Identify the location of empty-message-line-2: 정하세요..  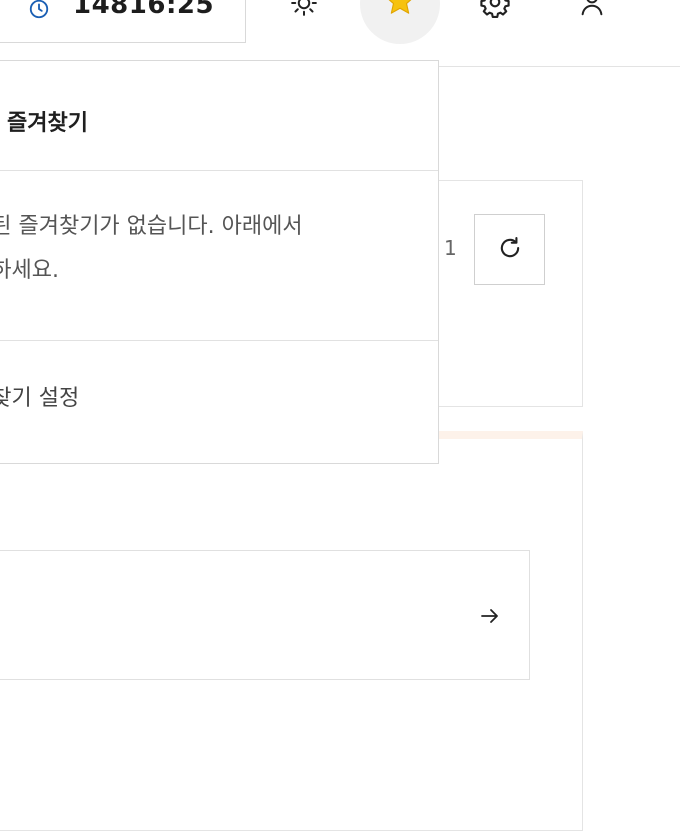
(29, 270).